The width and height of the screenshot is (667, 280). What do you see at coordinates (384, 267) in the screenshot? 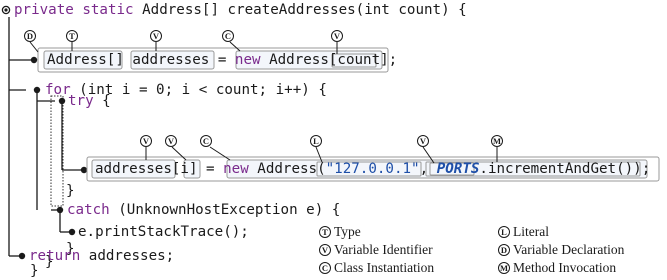
I see `legend-label-class-instantiation: Class Instantiation` at bounding box center [384, 267].